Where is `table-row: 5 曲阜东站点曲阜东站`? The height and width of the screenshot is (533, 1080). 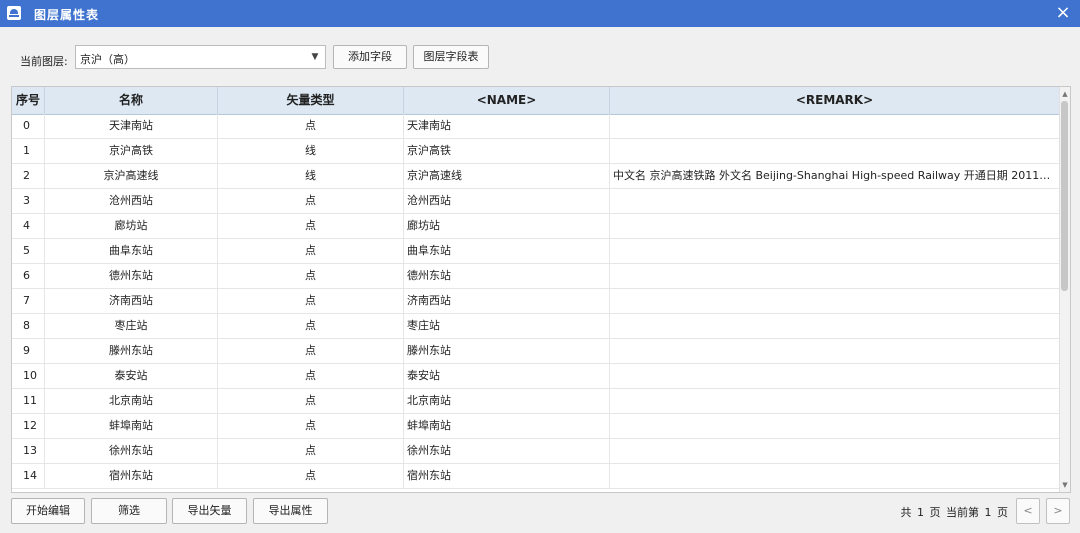
table-row: 5 曲阜东站点曲阜东站 is located at coordinates (536, 251).